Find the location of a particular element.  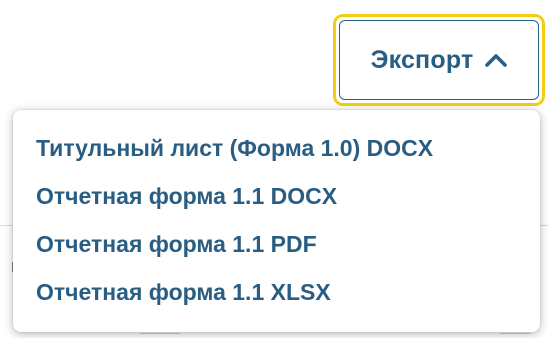

export-button-frame: Экспорт is located at coordinates (439, 60).